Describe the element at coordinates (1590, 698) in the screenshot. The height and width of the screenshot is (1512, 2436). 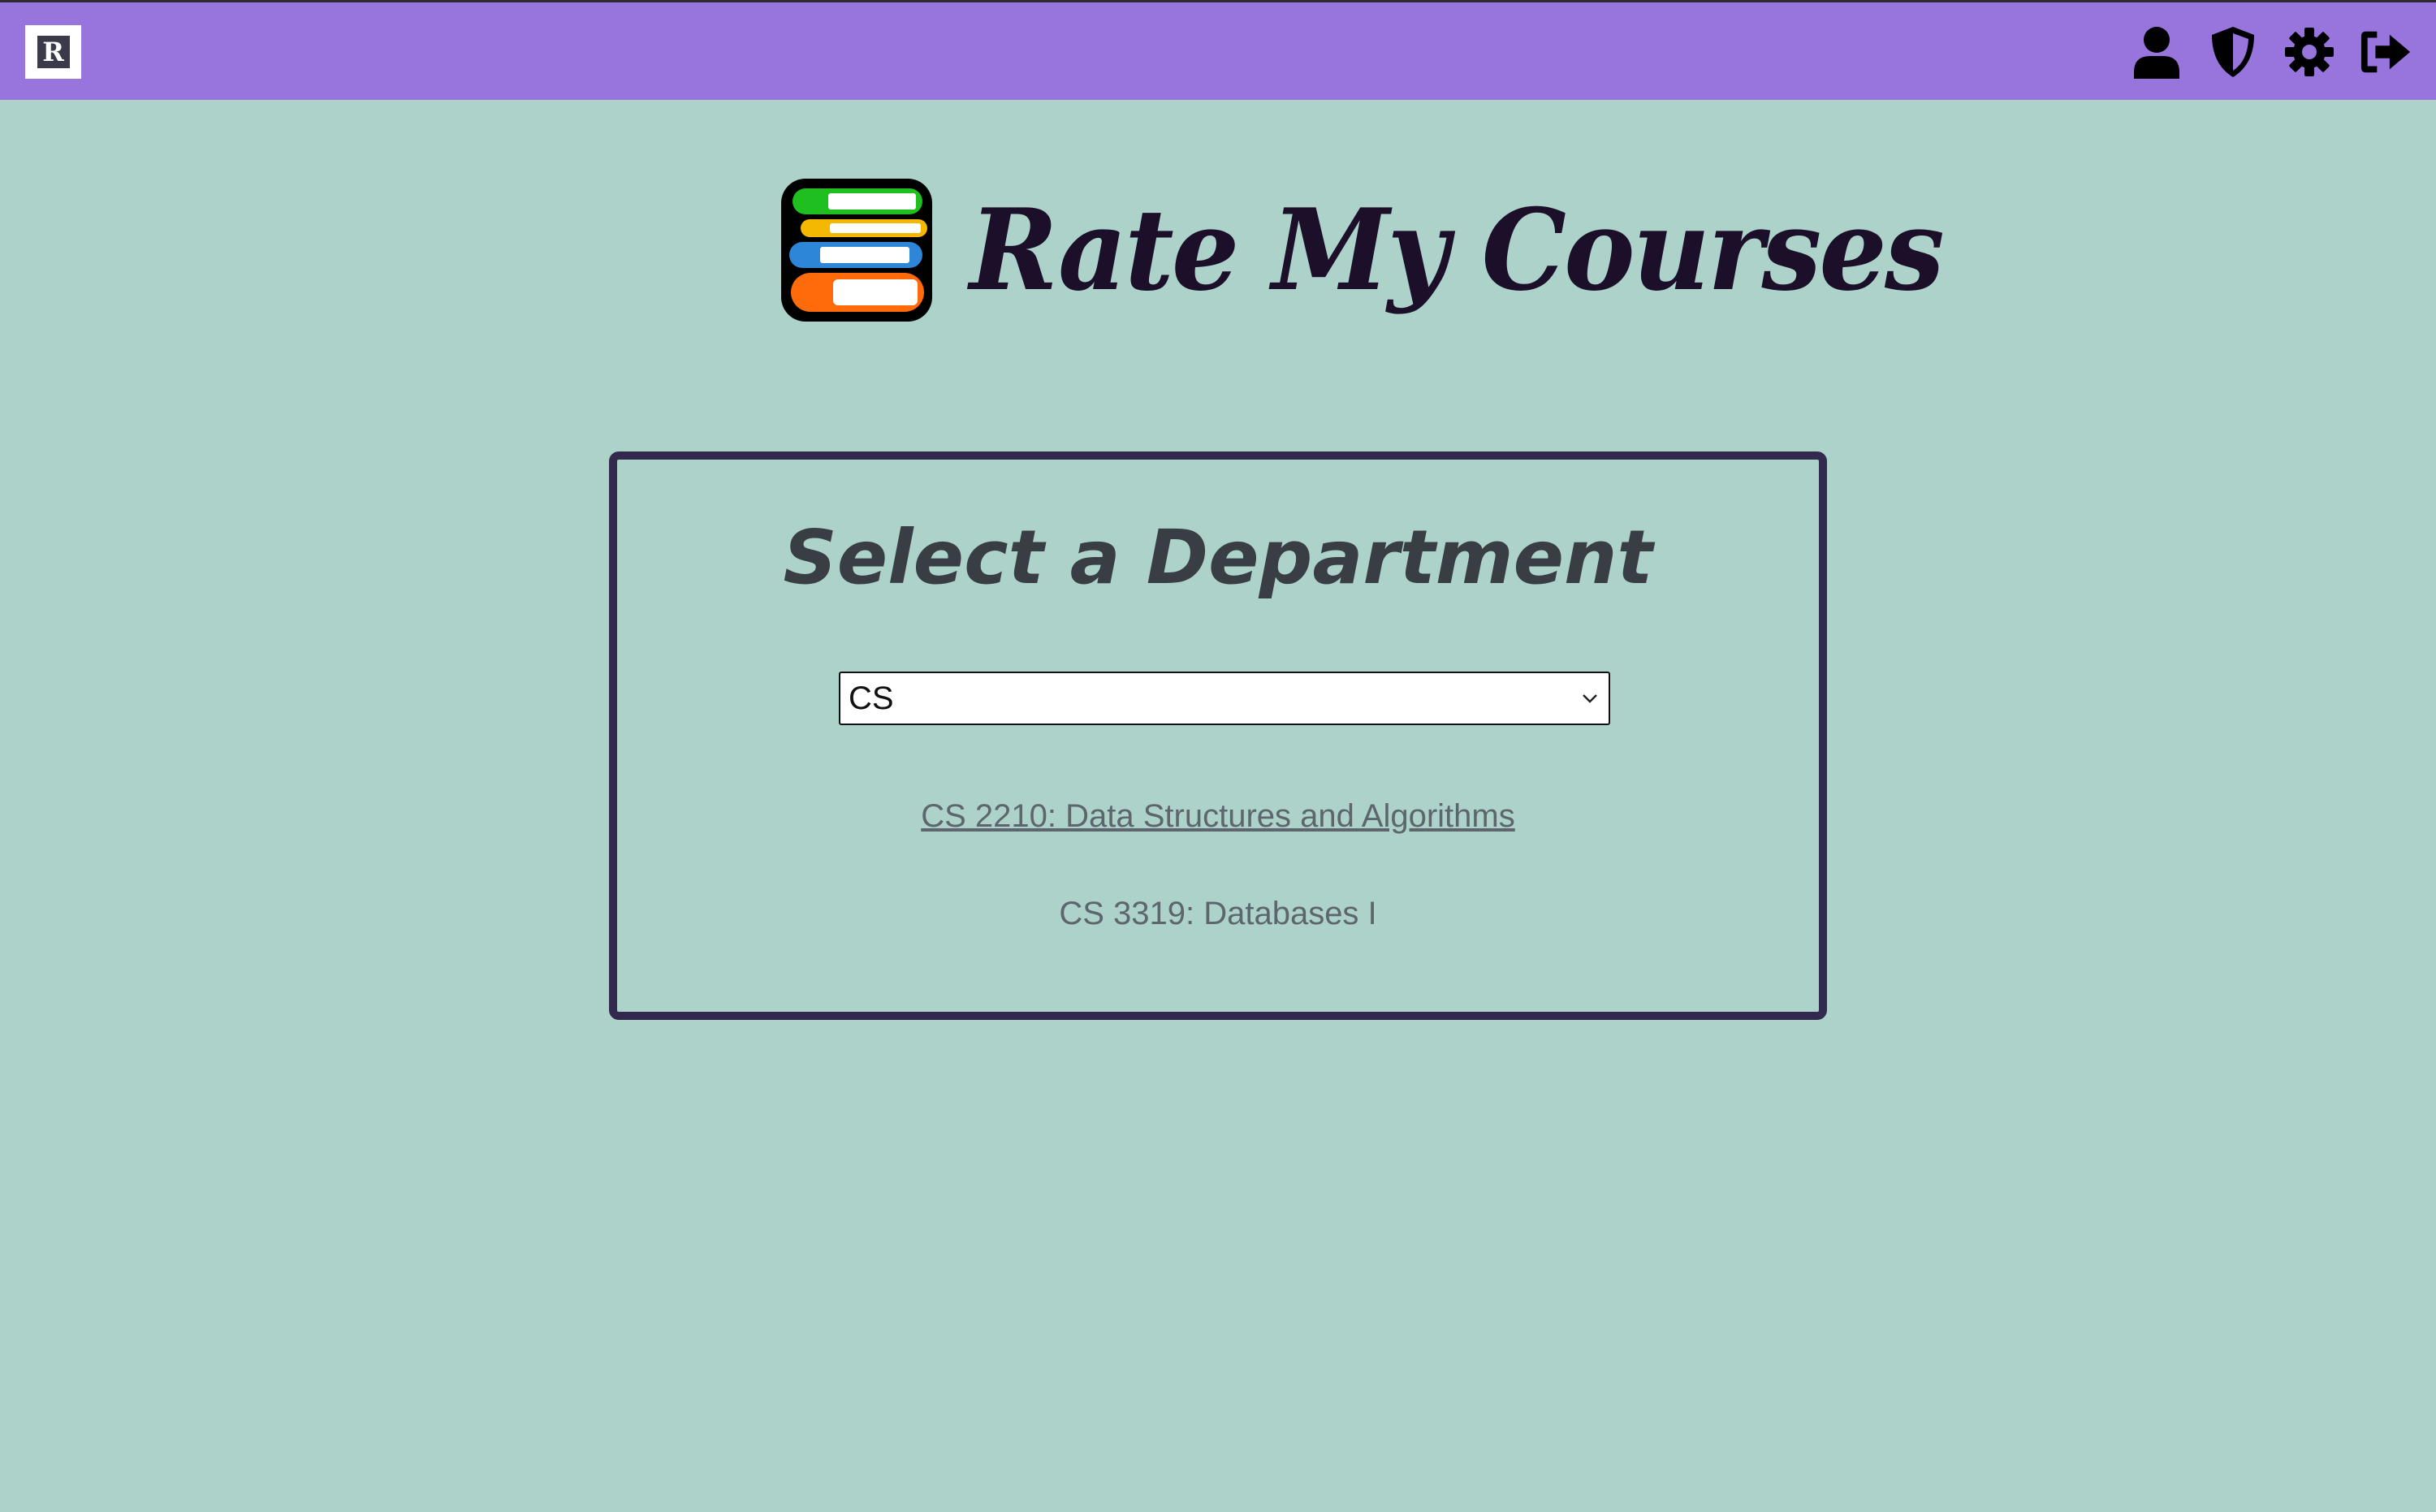
I see `chevron-down-icon` at that location.